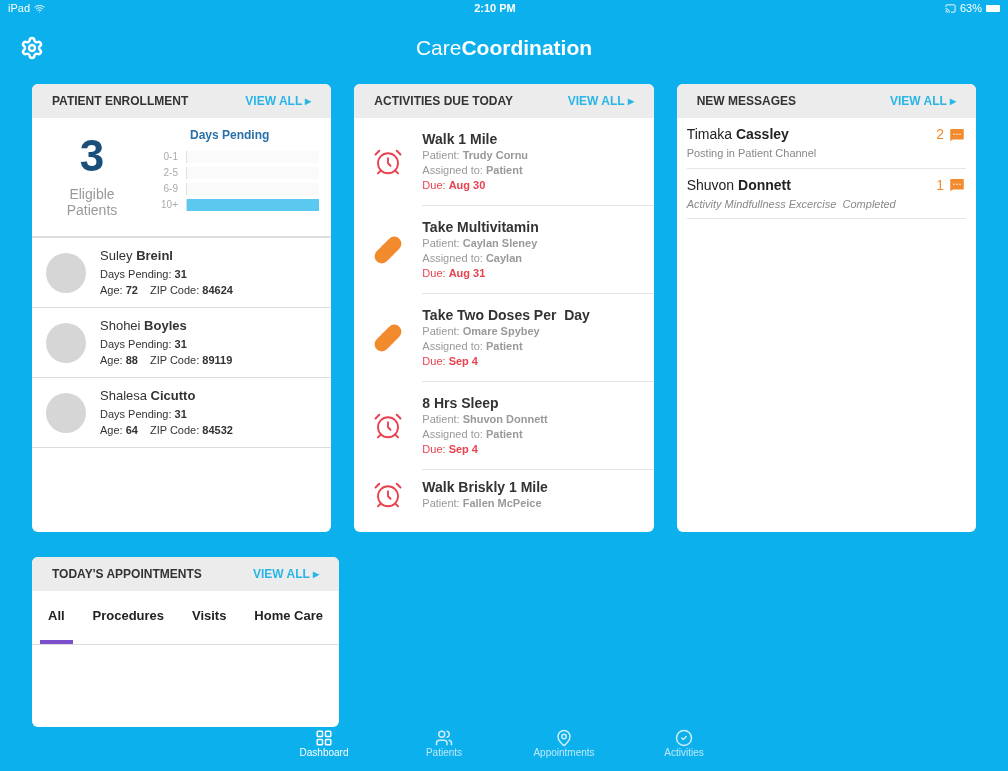 The width and height of the screenshot is (1008, 771). Describe the element at coordinates (481, 331) in the screenshot. I see `activity-patient: Patient: Omare Spybey` at that location.